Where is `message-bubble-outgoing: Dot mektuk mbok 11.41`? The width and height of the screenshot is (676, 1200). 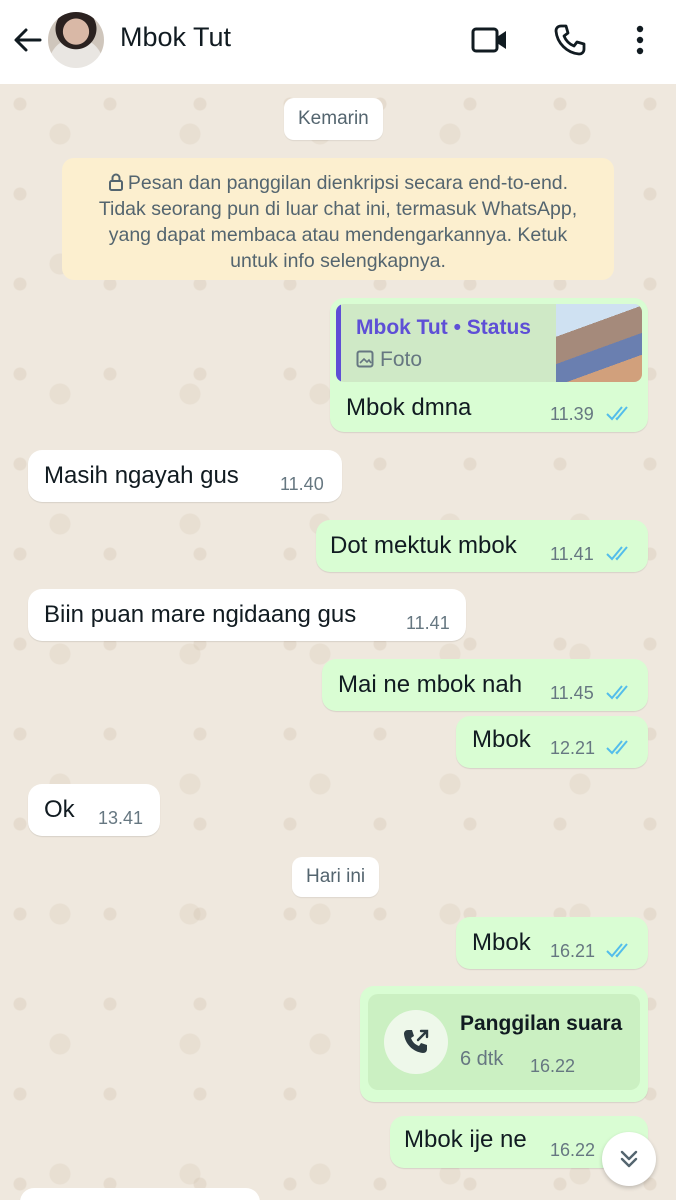 message-bubble-outgoing: Dot mektuk mbok 11.41 is located at coordinates (482, 546).